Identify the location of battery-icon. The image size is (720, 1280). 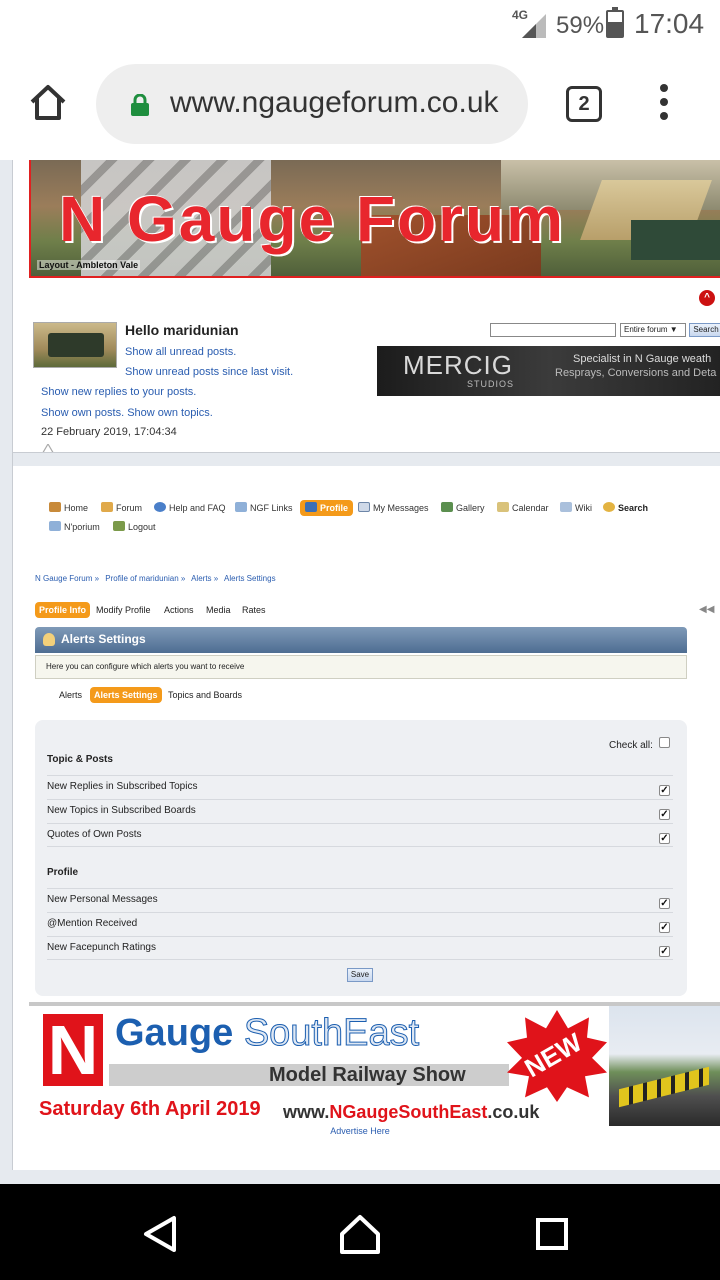
(615, 22).